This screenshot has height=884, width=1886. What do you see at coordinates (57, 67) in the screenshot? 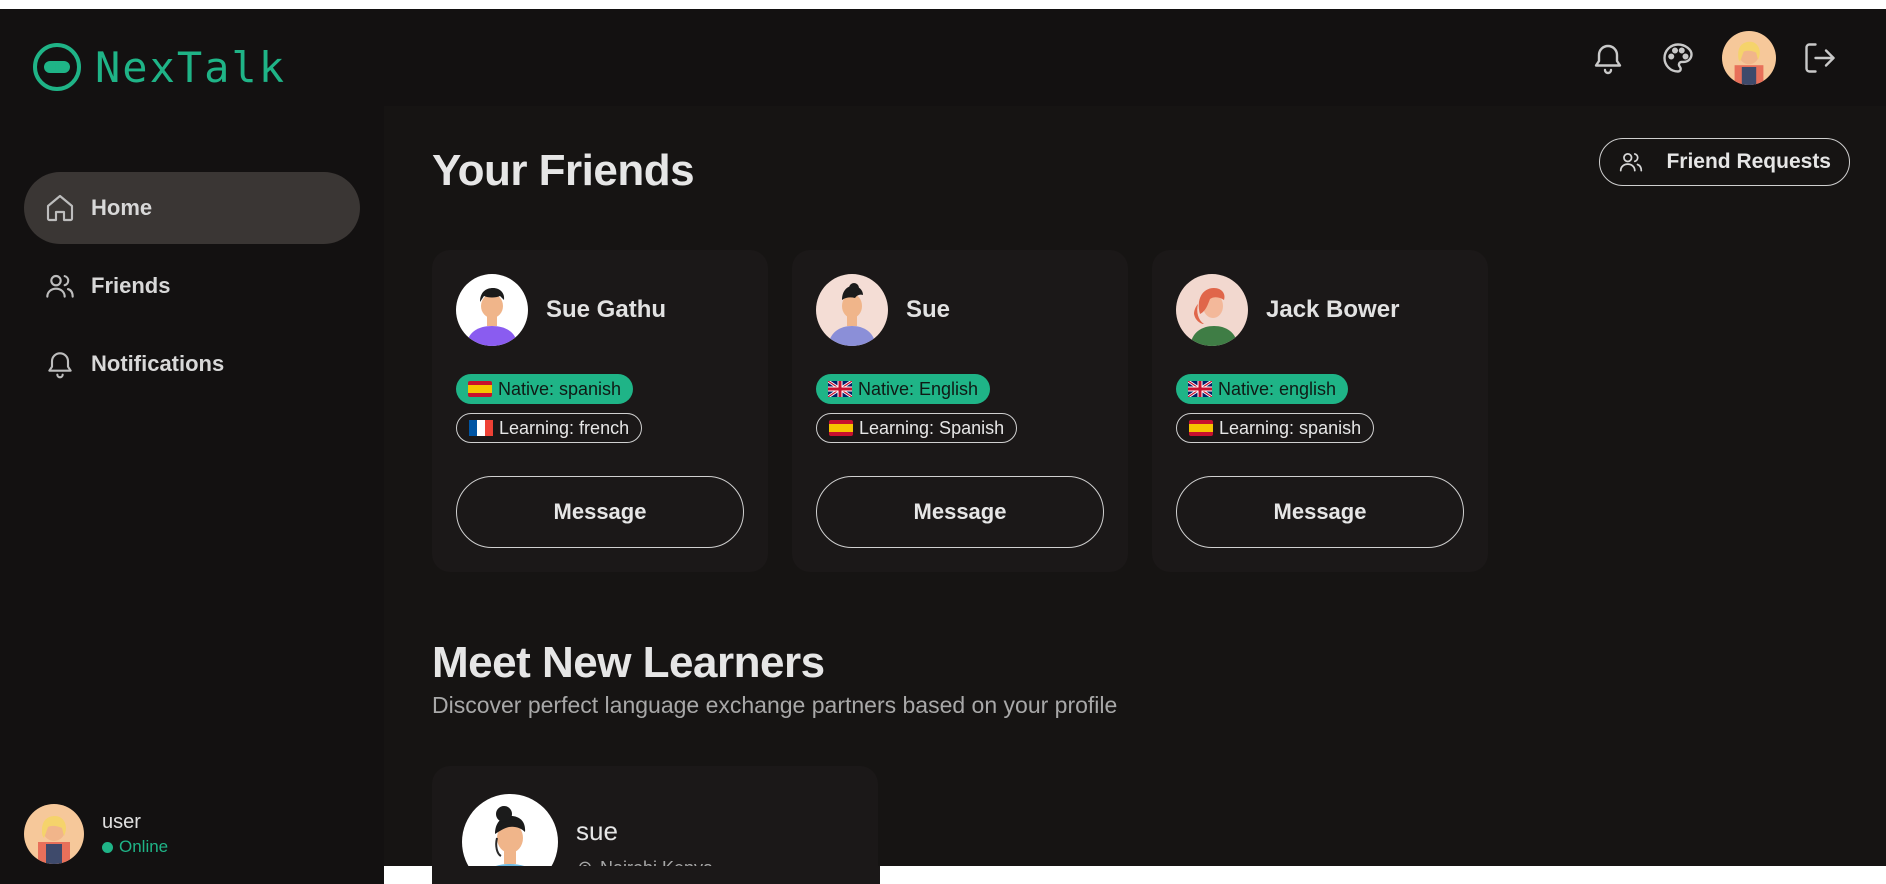
I see `logo-icon` at bounding box center [57, 67].